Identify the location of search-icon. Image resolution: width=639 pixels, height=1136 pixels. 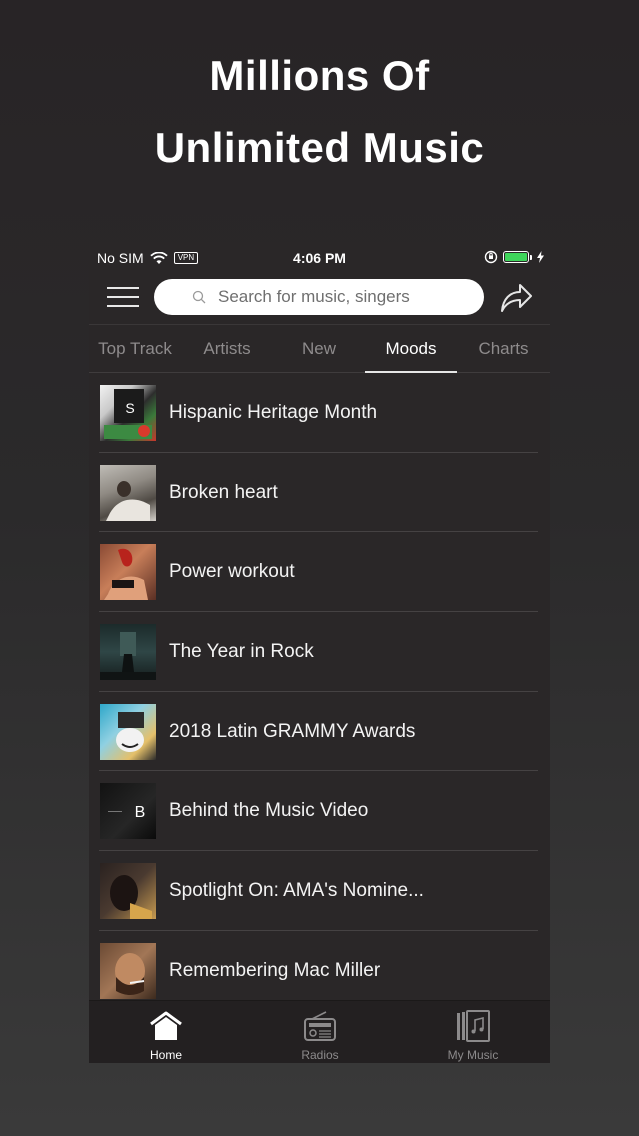
(199, 297).